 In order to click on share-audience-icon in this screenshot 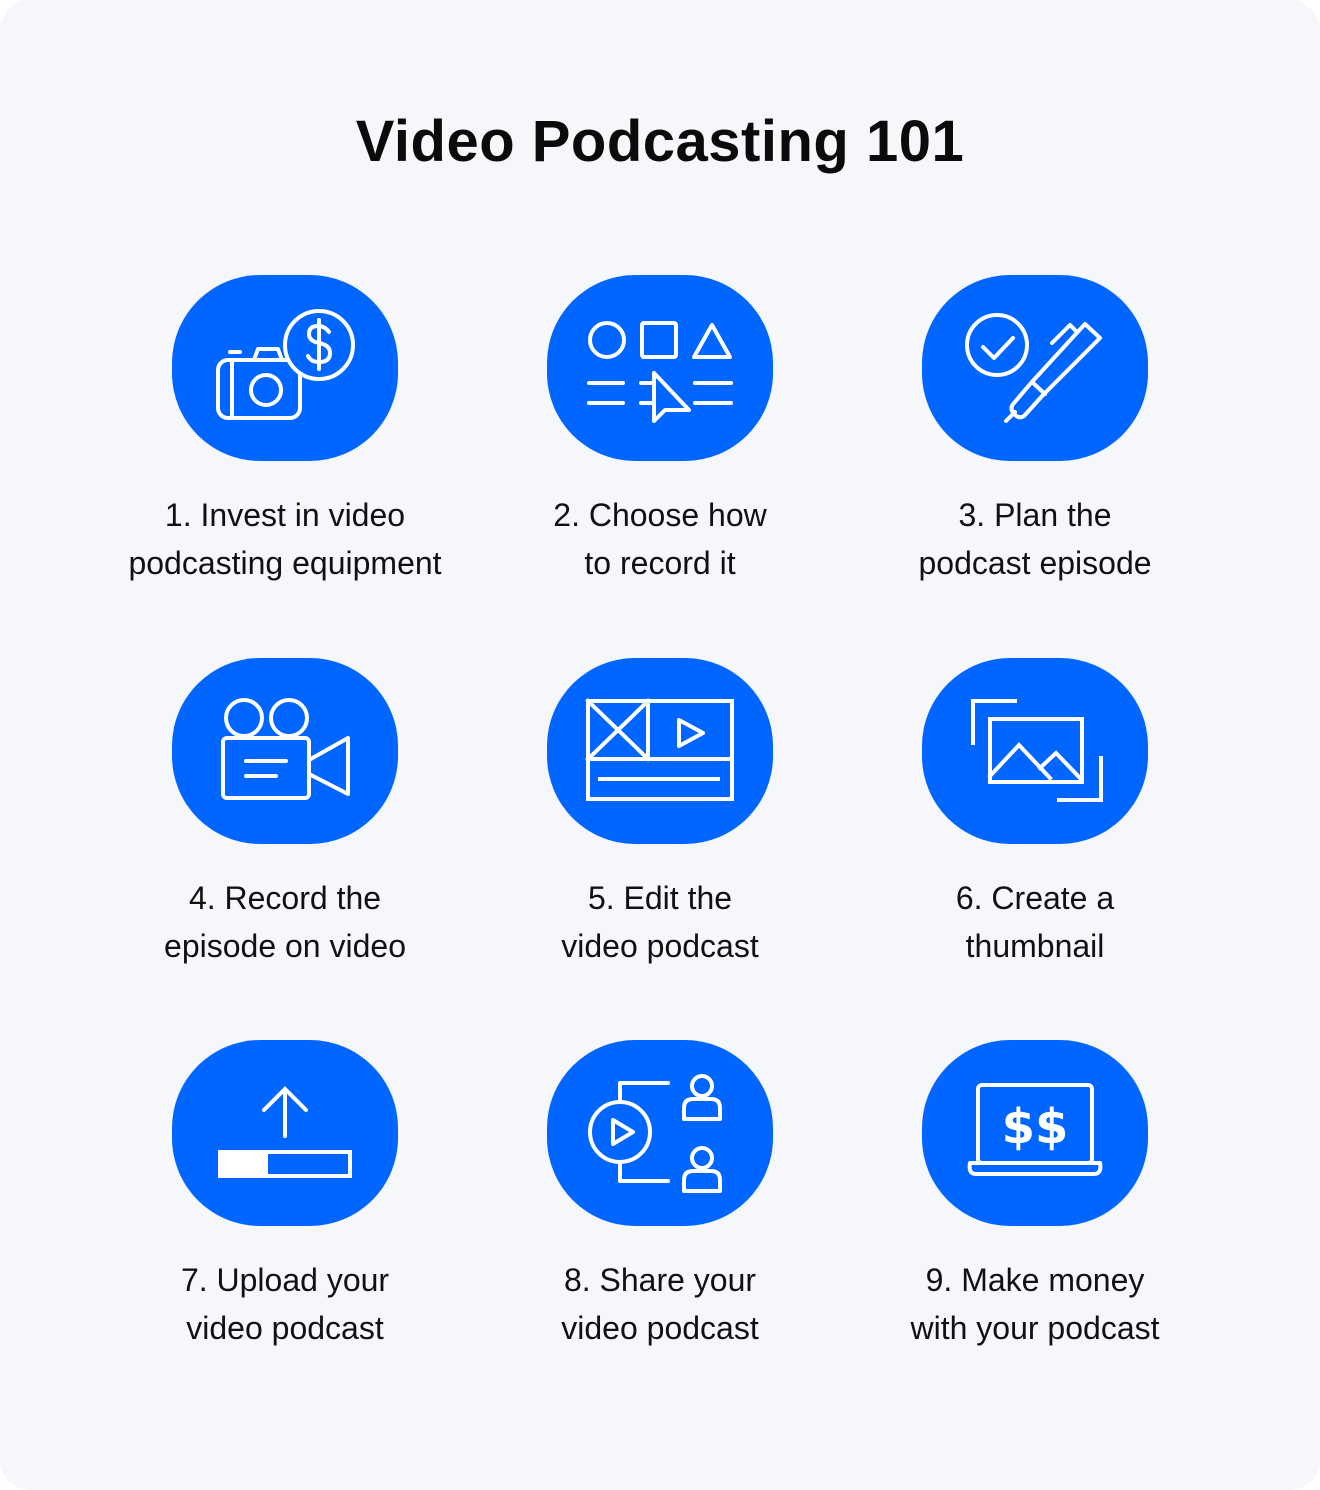, I will do `click(655, 1133)`.